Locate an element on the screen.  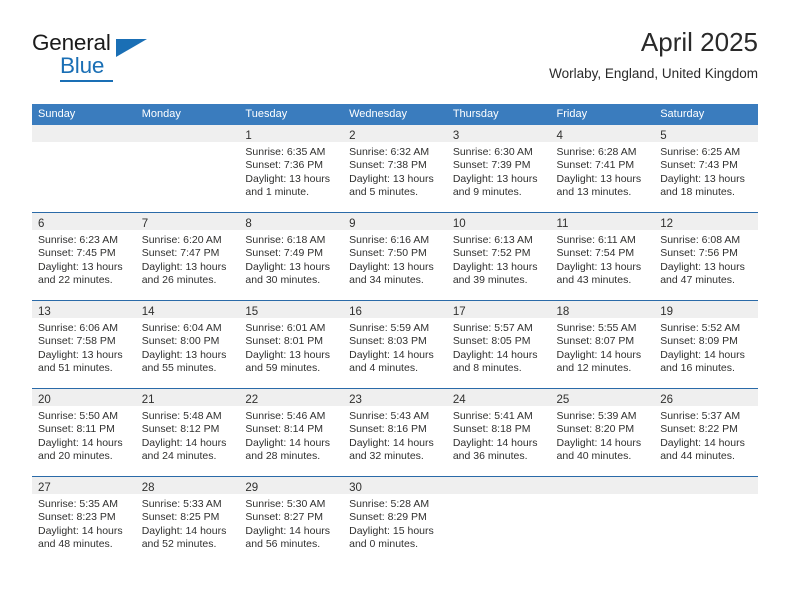
sunset-line: Sunset: 7:43 PM is located at coordinates (699, 165).